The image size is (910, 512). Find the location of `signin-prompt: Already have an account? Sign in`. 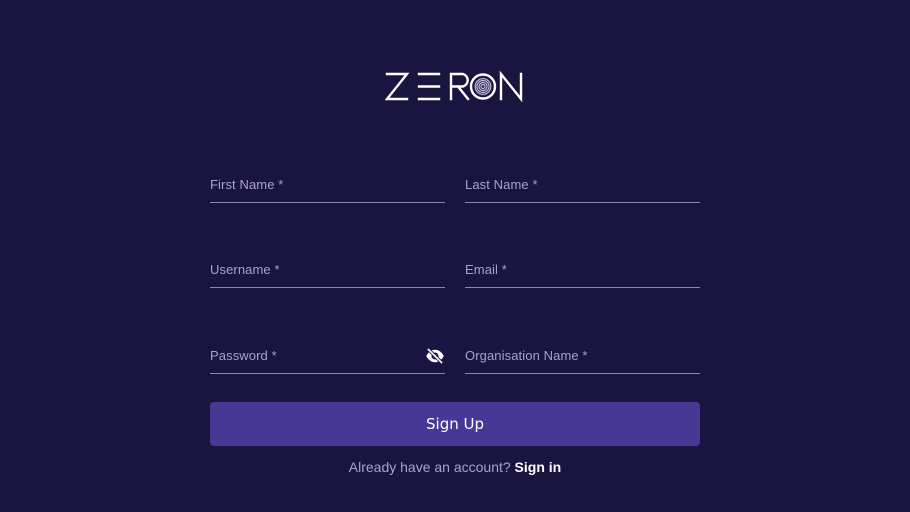

signin-prompt: Already have an account? Sign in is located at coordinates (455, 467).